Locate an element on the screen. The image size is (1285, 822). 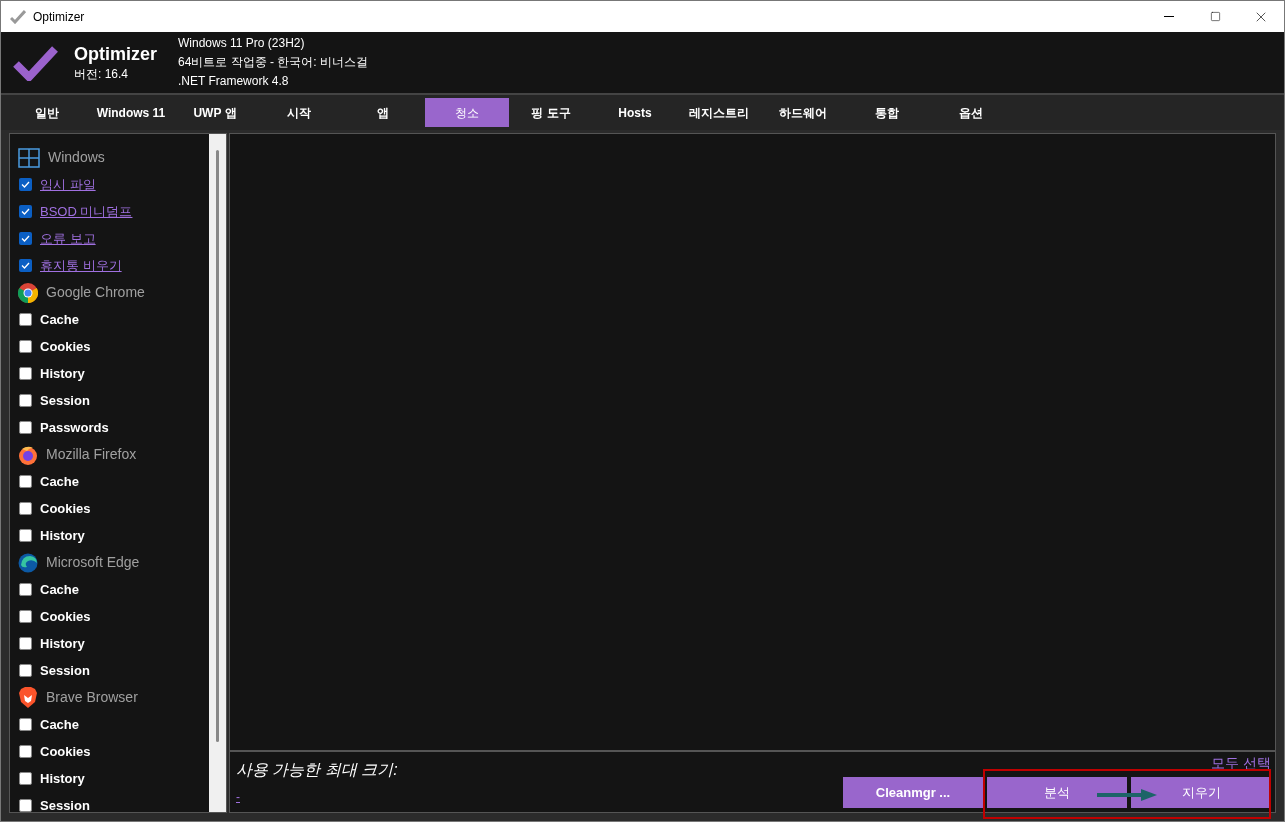
option-label: 휴지통 비우기 is located at coordinates (81, 265).